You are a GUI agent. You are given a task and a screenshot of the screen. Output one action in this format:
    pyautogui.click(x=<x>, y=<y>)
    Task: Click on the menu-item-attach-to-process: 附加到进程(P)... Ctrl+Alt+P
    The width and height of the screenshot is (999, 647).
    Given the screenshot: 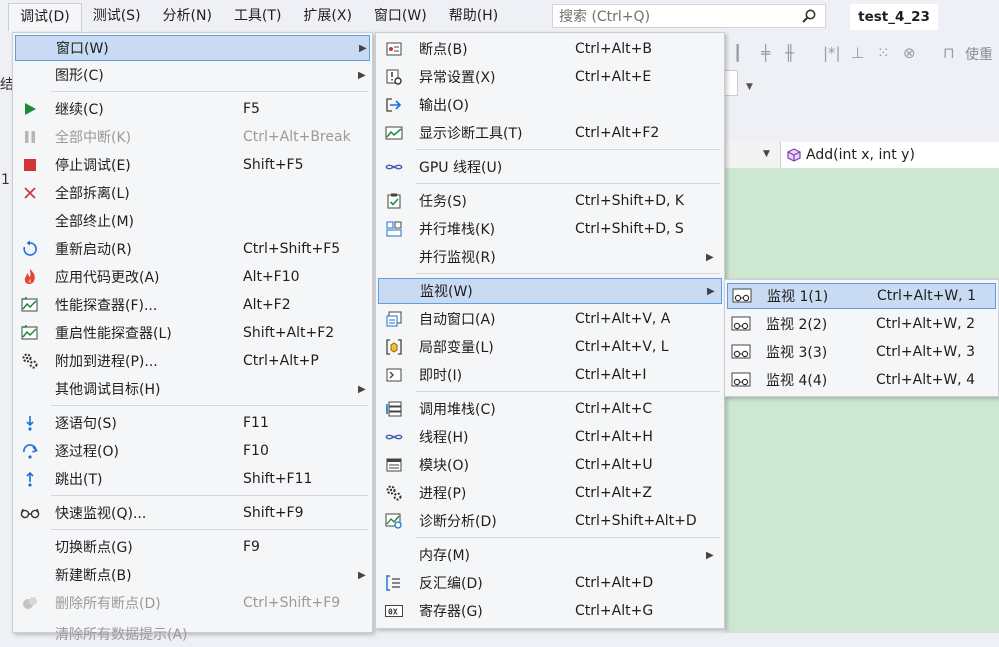 What is the action you would take?
    pyautogui.click(x=192, y=361)
    